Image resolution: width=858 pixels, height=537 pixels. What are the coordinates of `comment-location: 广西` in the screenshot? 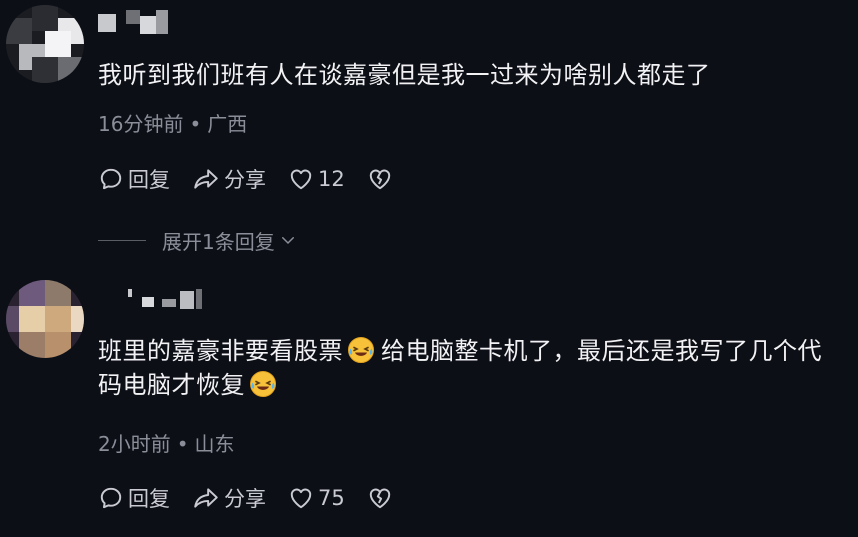 It's located at (227, 124).